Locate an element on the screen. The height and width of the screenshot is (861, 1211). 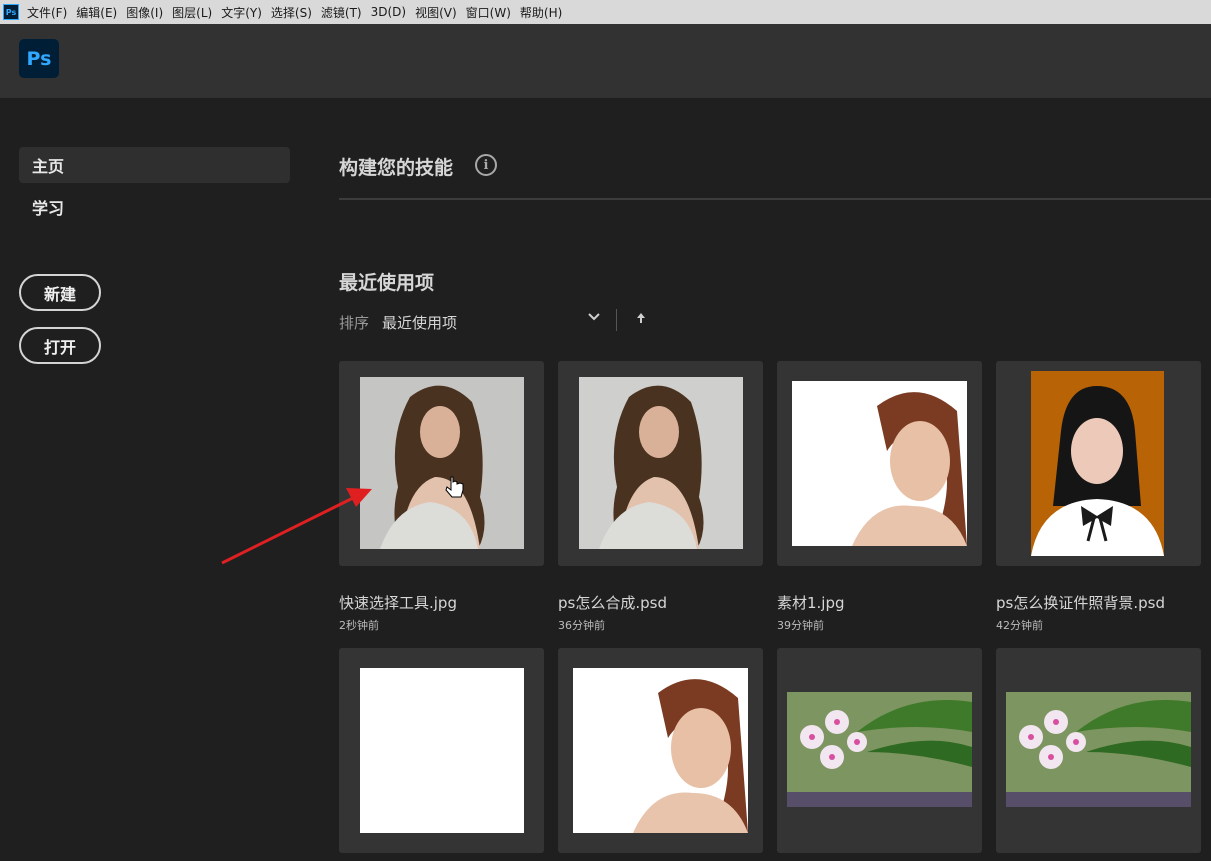
file-name: ps怎么换证件照背景.psd is located at coordinates (1080, 602).